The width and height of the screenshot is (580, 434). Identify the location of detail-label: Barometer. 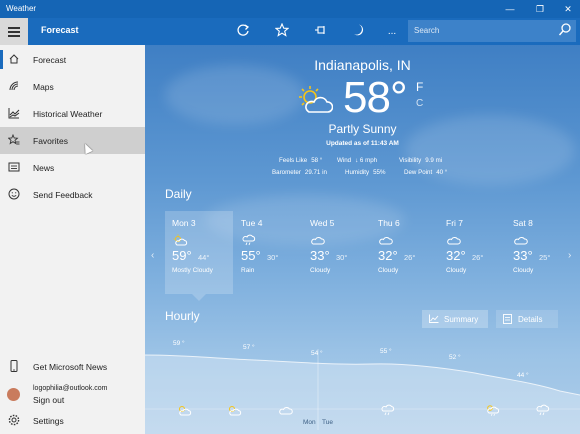
(286, 172).